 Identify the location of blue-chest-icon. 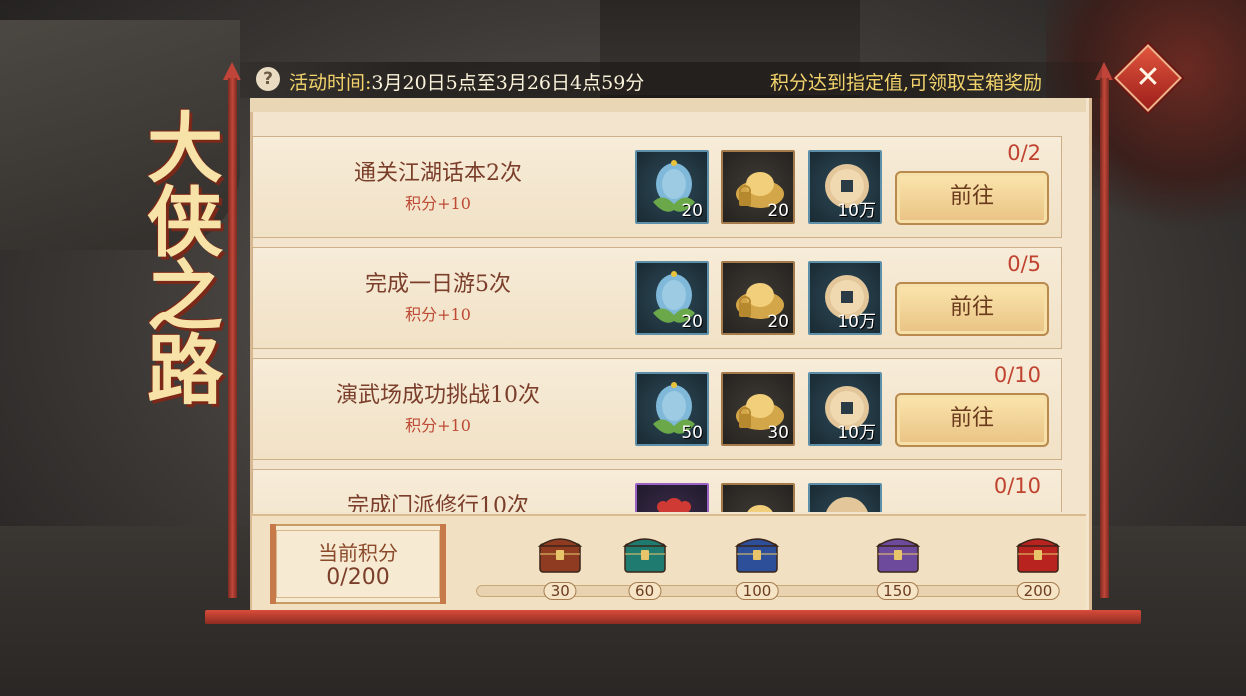
(757, 552).